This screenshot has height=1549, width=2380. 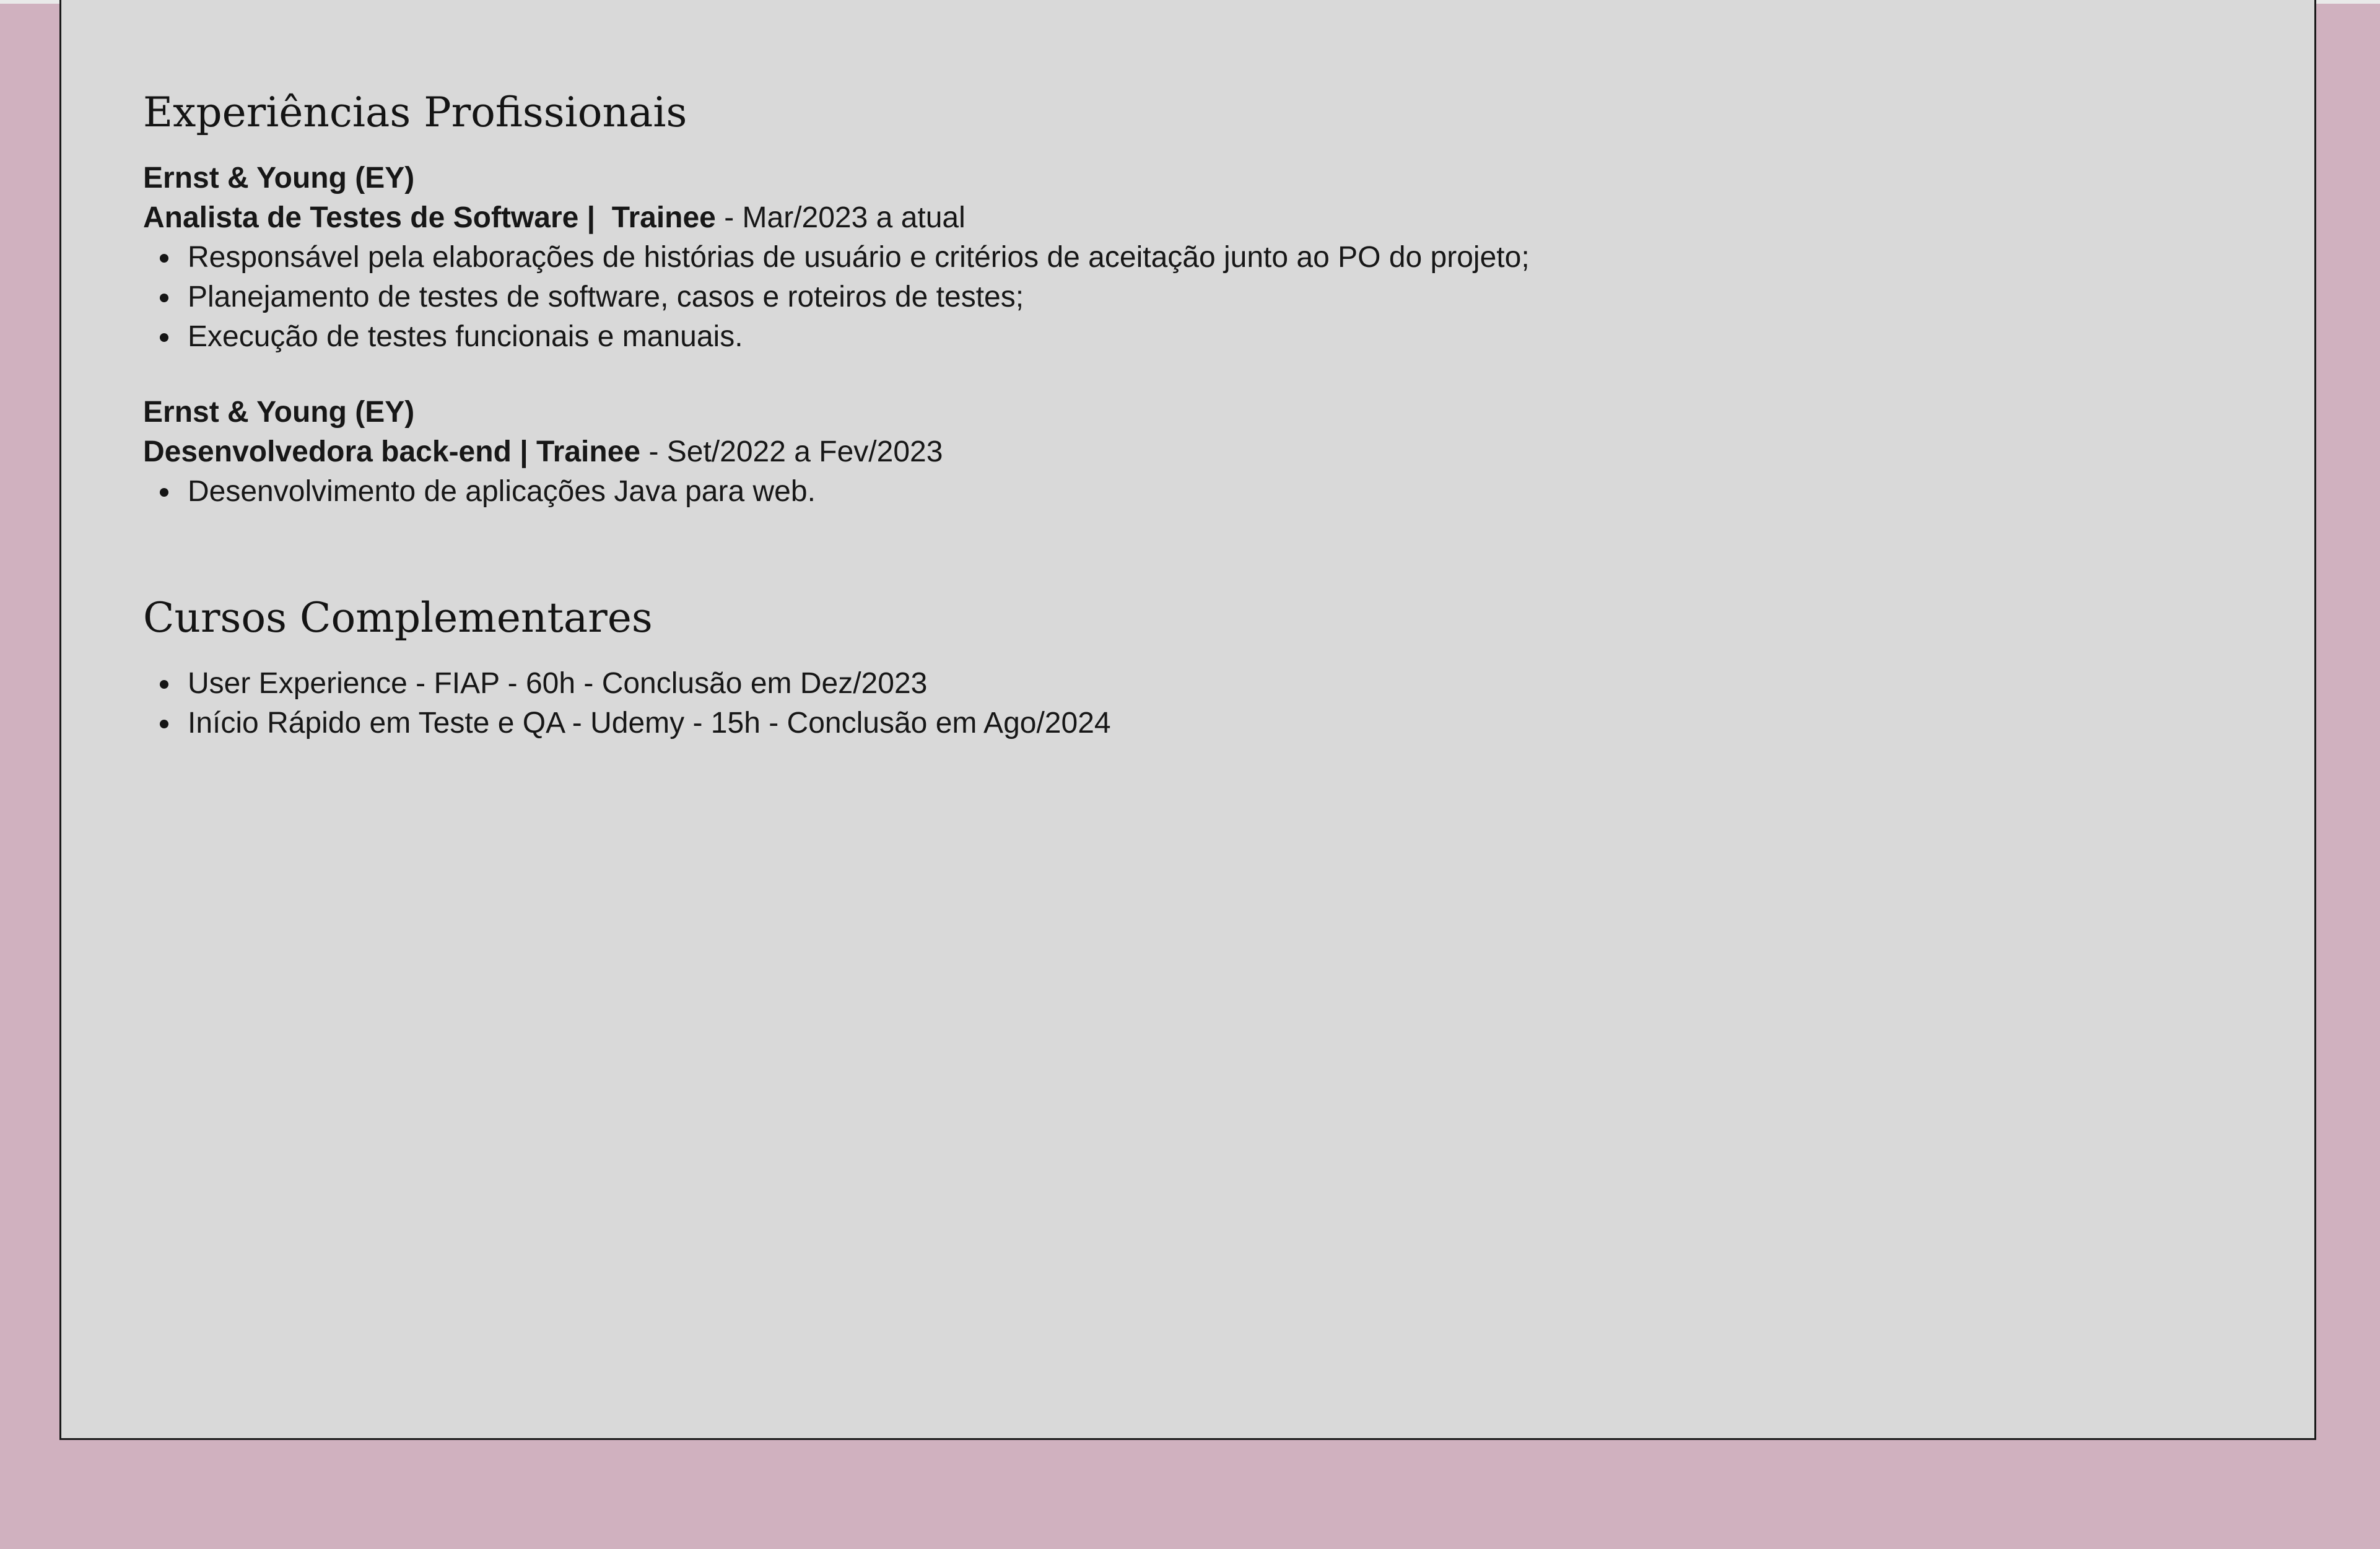 What do you see at coordinates (1165, 337) in the screenshot?
I see `list-item: Execução de testes funcionais e manuais.` at bounding box center [1165, 337].